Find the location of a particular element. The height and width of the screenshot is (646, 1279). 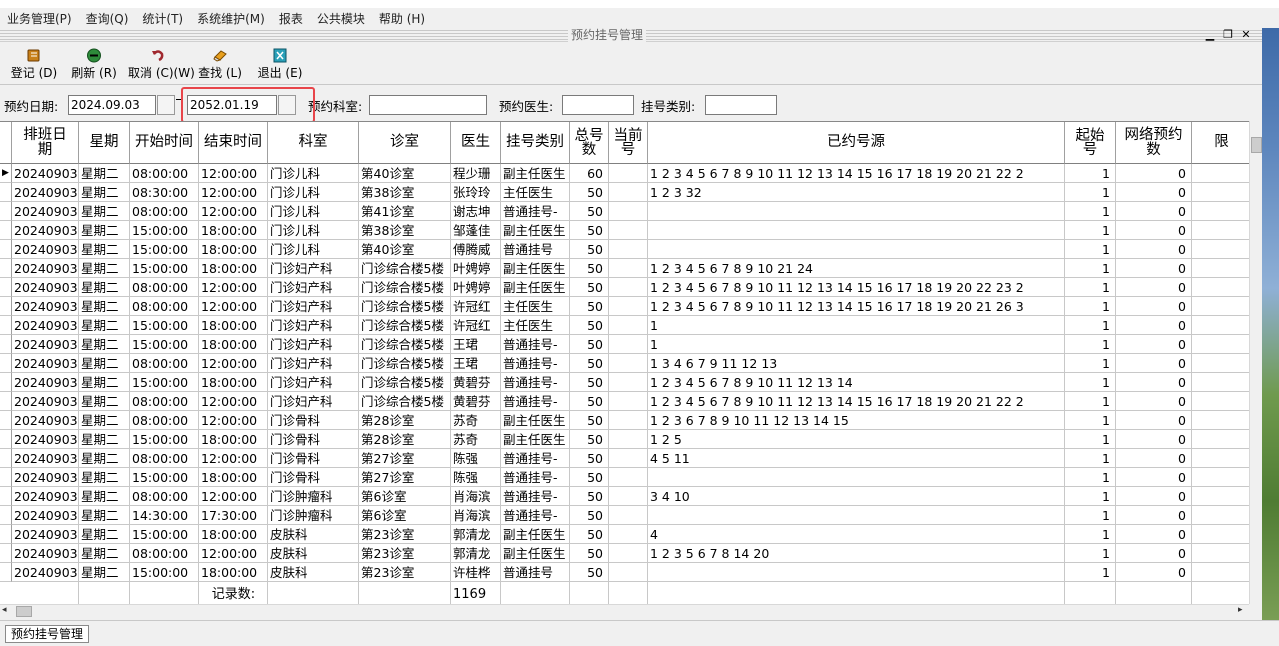

column-header: 起始号 is located at coordinates (1090, 143).